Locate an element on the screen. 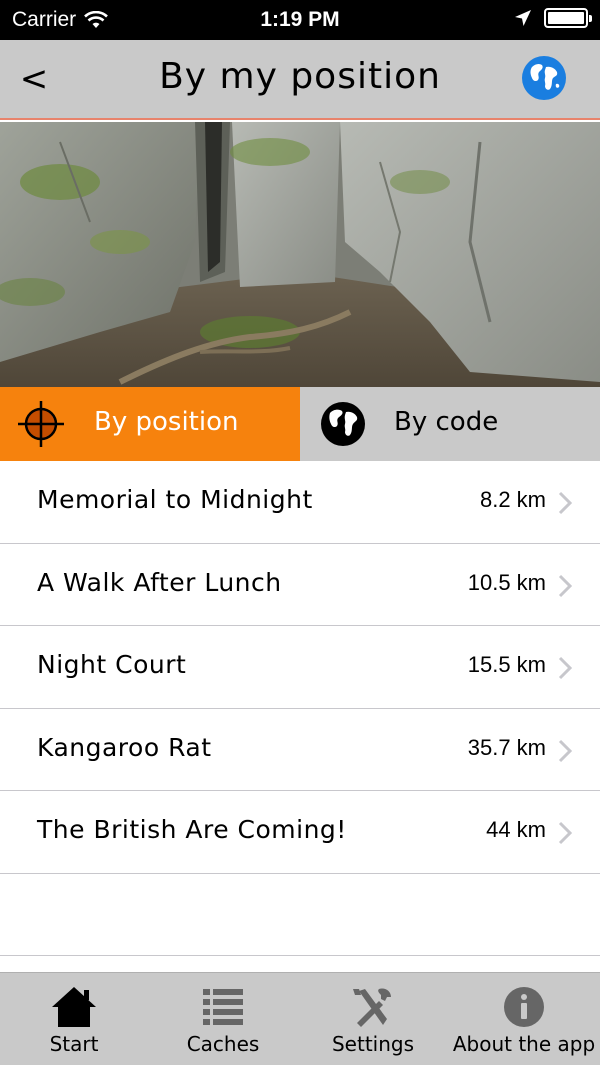 The height and width of the screenshot is (1065, 600). battery-icon is located at coordinates (568, 18).